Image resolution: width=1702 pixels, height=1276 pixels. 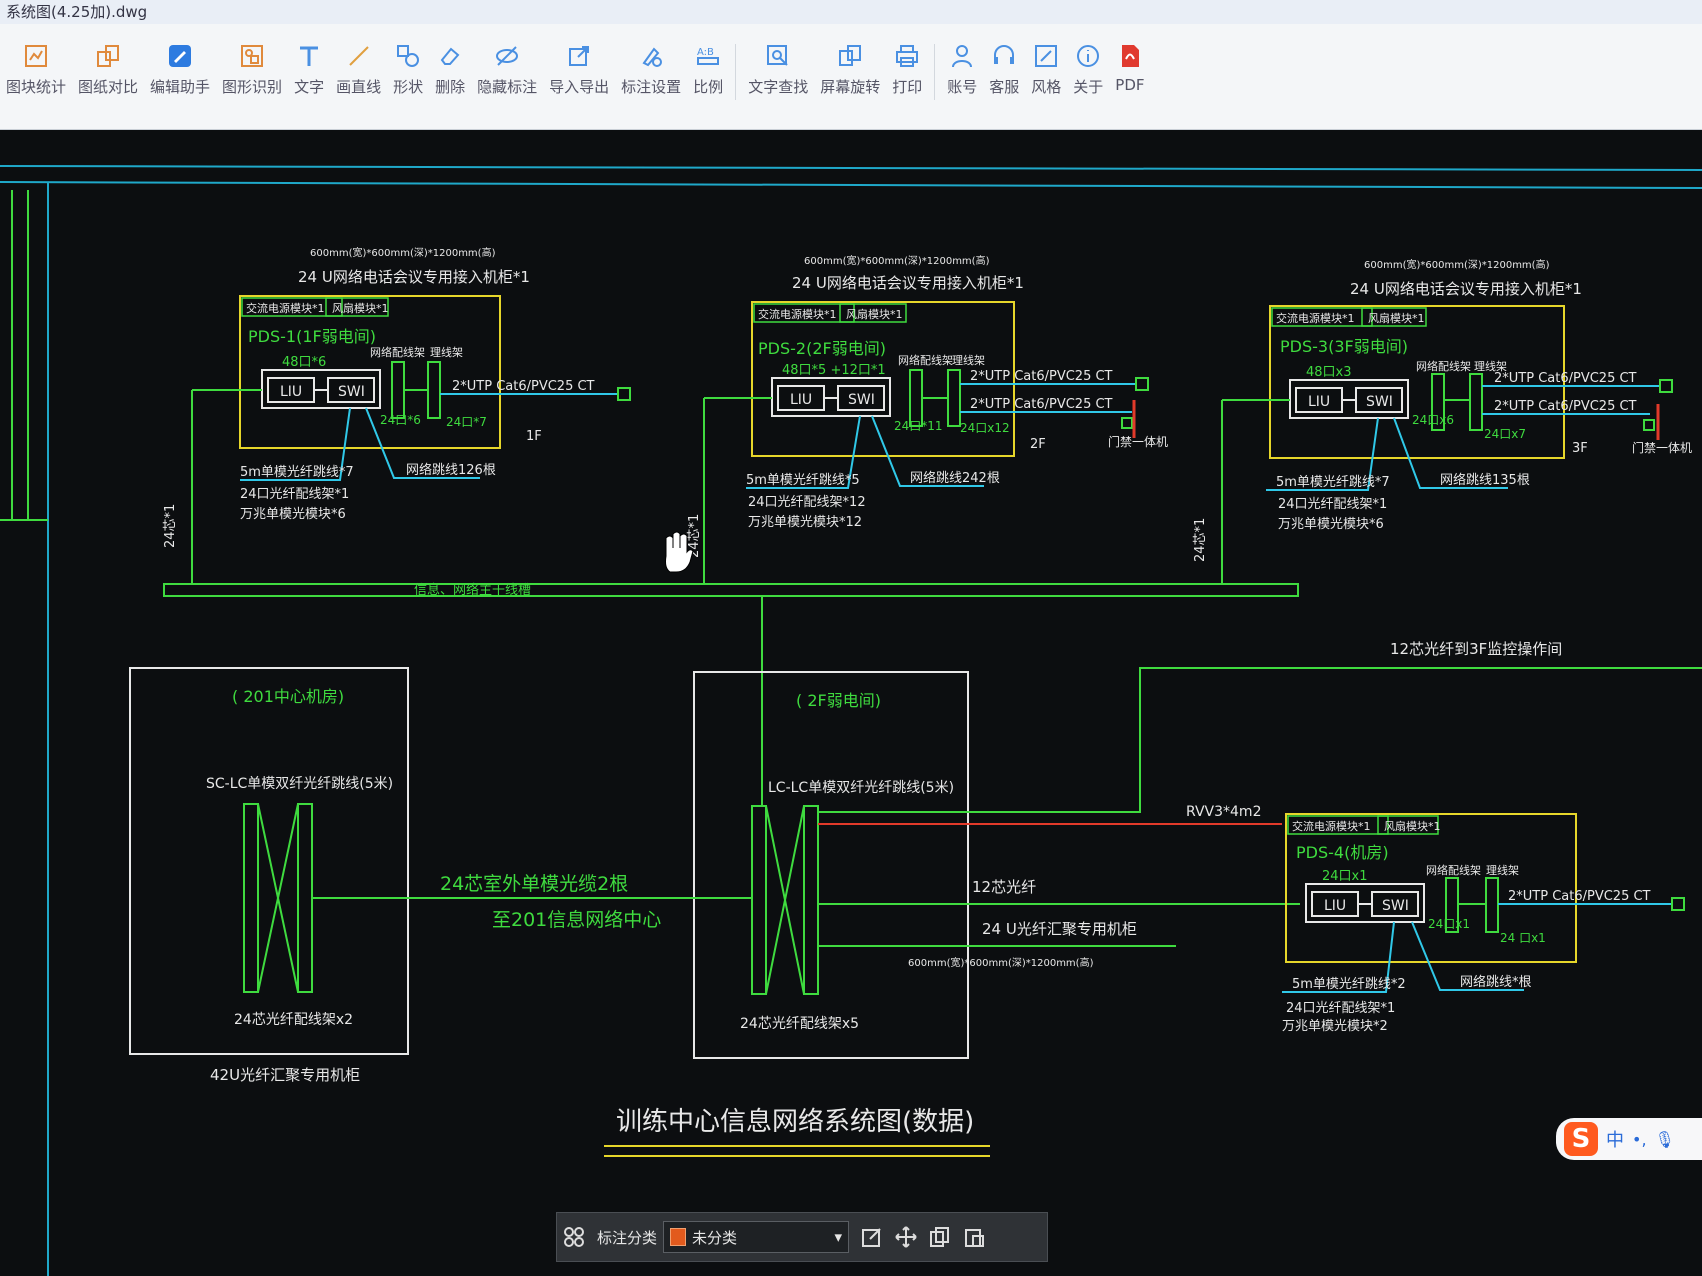 What do you see at coordinates (403, 252) in the screenshot?
I see `cabinet-size-label: 600mm(宽)*600mm(深)*1200mm(高)` at bounding box center [403, 252].